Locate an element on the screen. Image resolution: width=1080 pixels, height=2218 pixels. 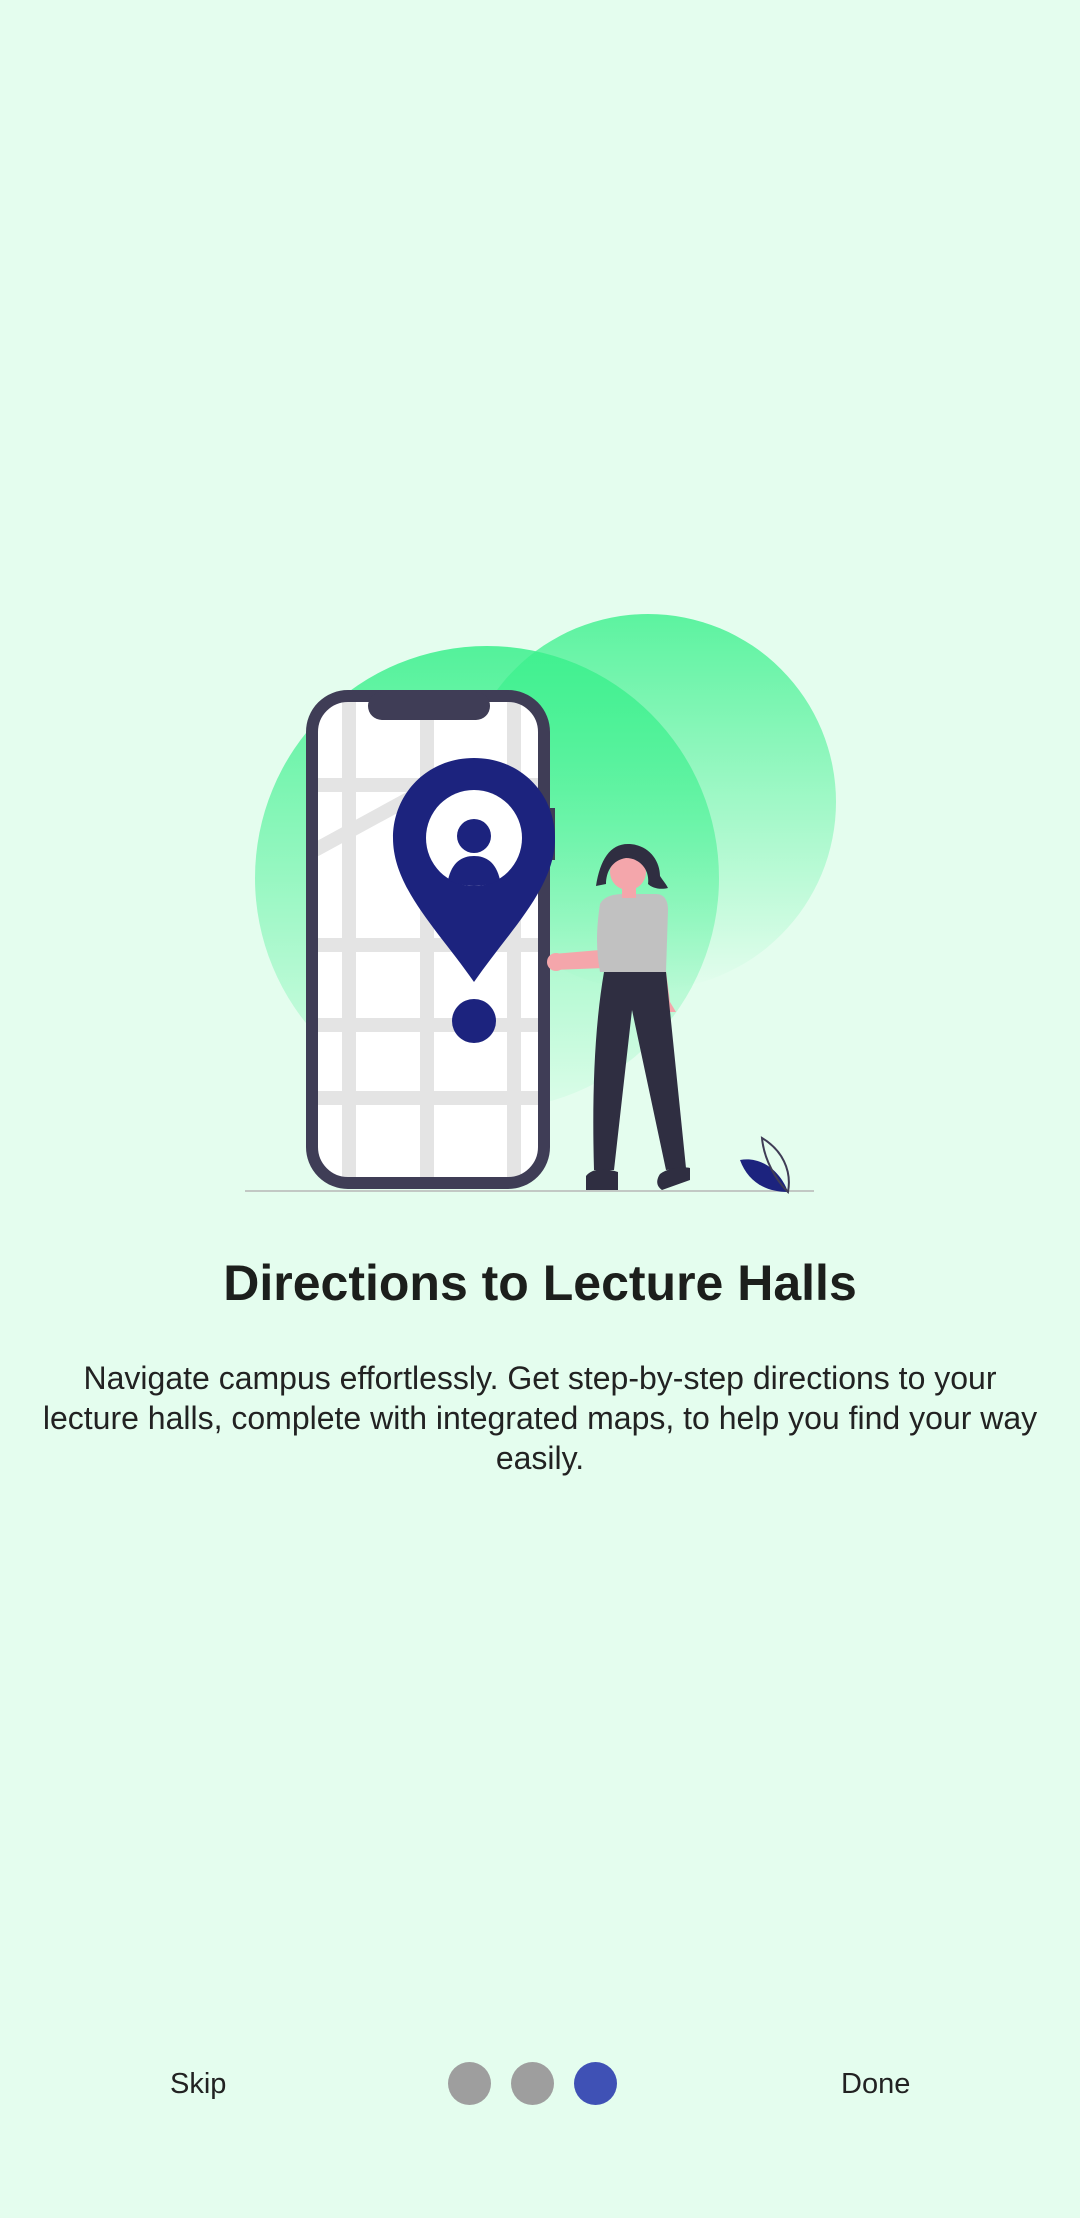
onboarding-navigation-bar: Skip Done is located at coordinates (540, 2084).